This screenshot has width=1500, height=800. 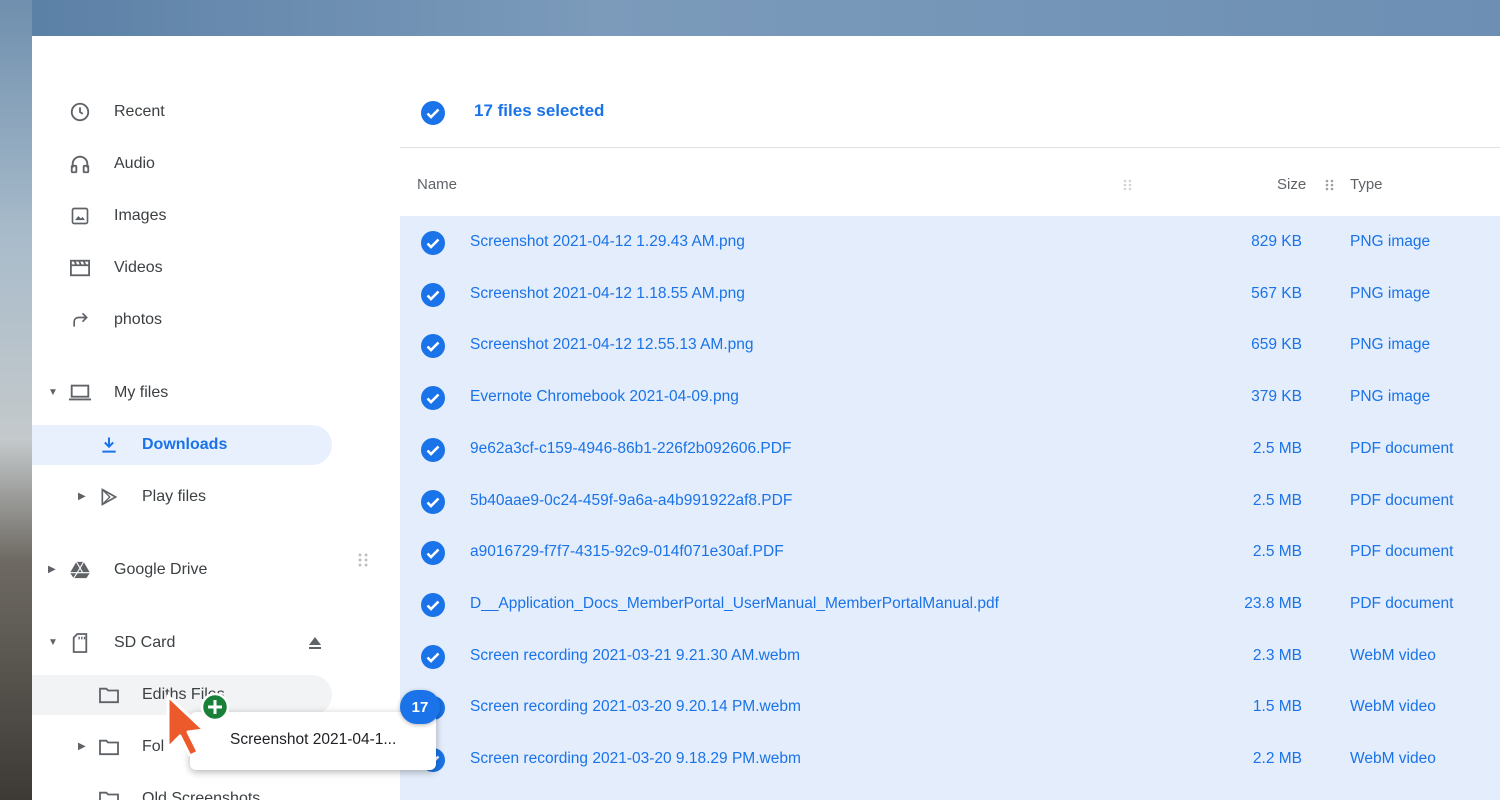 I want to click on sidebar-item-label: SD Card, so click(x=145, y=642).